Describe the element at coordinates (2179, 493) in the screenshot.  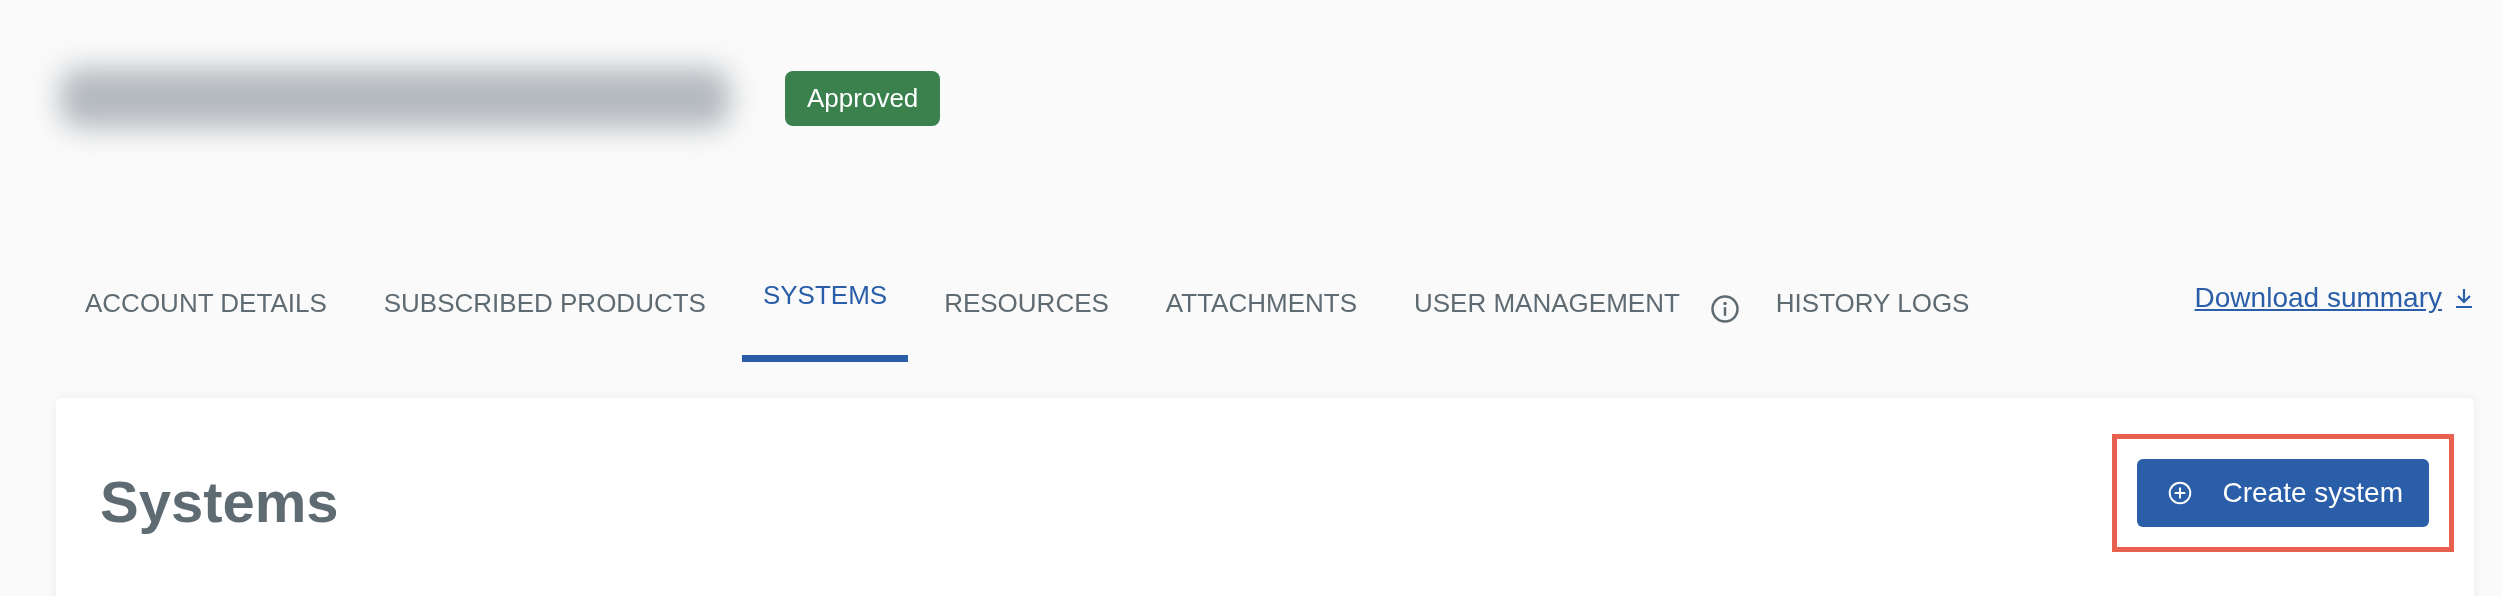
I see `plus-circle-icon` at that location.